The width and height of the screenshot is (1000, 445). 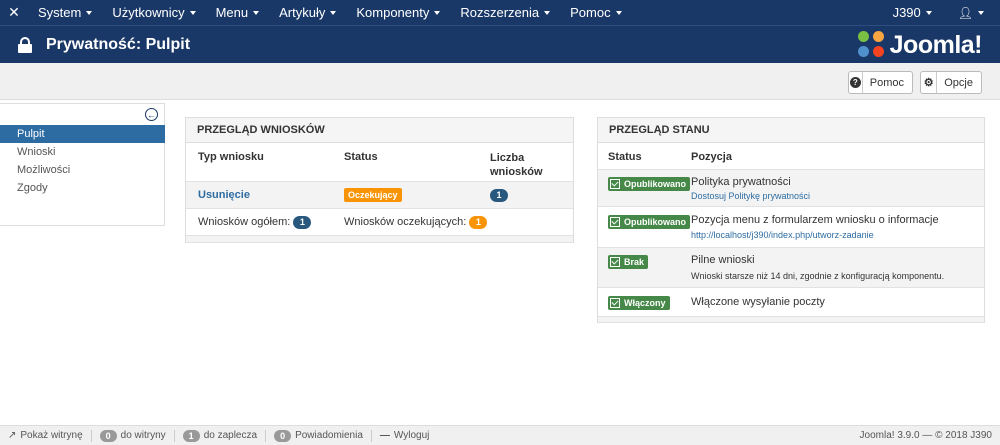 I want to click on total-badge: 1, so click(x=302, y=222).